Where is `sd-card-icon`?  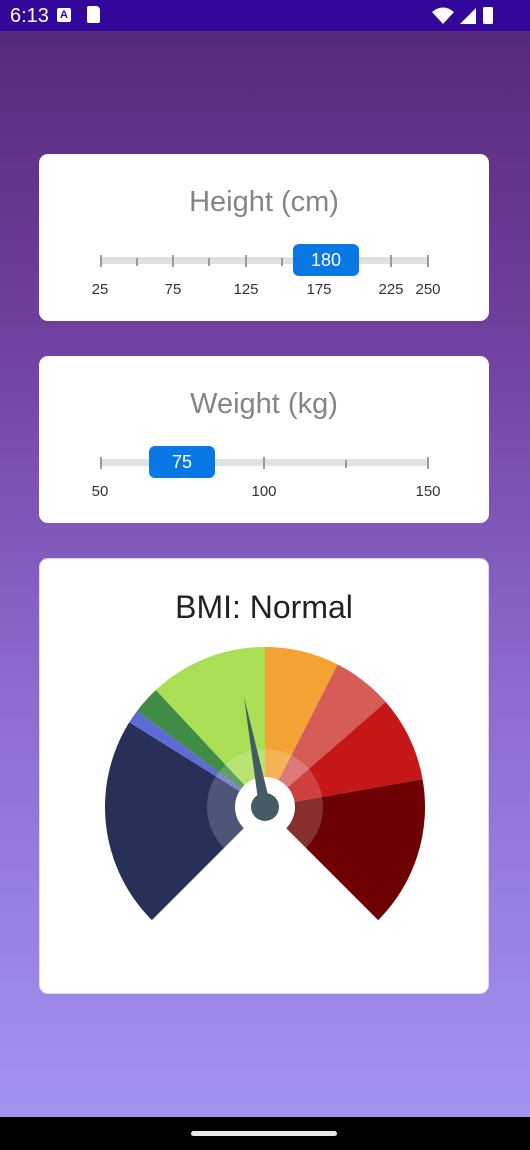
sd-card-icon is located at coordinates (93, 14).